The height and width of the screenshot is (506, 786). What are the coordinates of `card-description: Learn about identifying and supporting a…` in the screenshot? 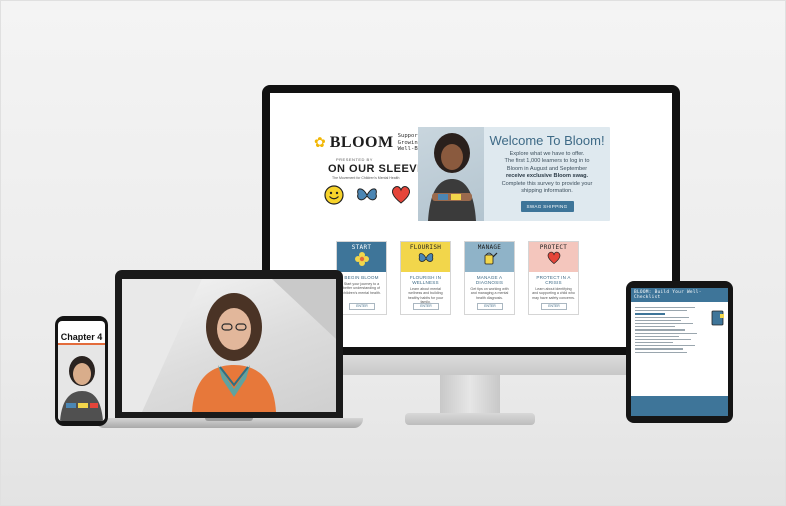 It's located at (553, 293).